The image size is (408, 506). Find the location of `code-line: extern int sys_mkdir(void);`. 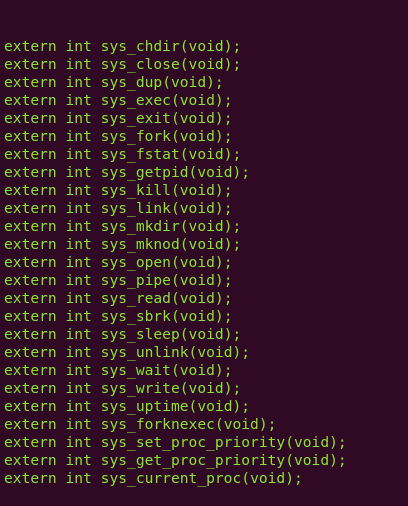

code-line: extern int sys_mkdir(void); is located at coordinates (206, 227).